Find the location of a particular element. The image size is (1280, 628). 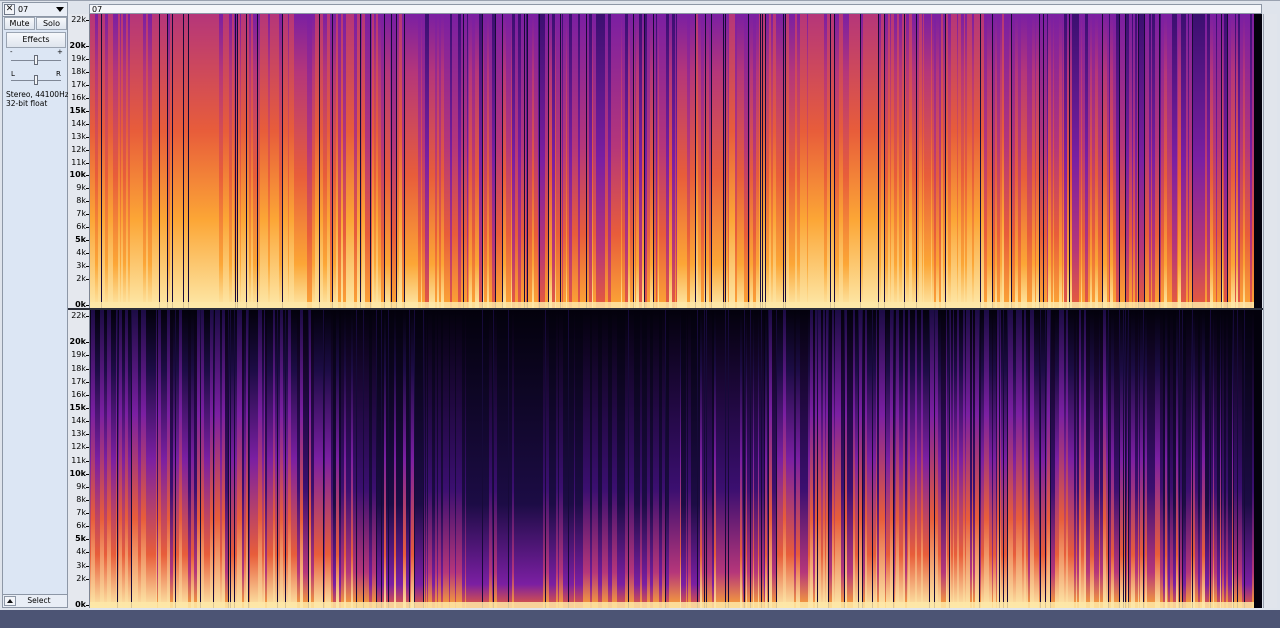

mute-button: Mute is located at coordinates (19, 23).